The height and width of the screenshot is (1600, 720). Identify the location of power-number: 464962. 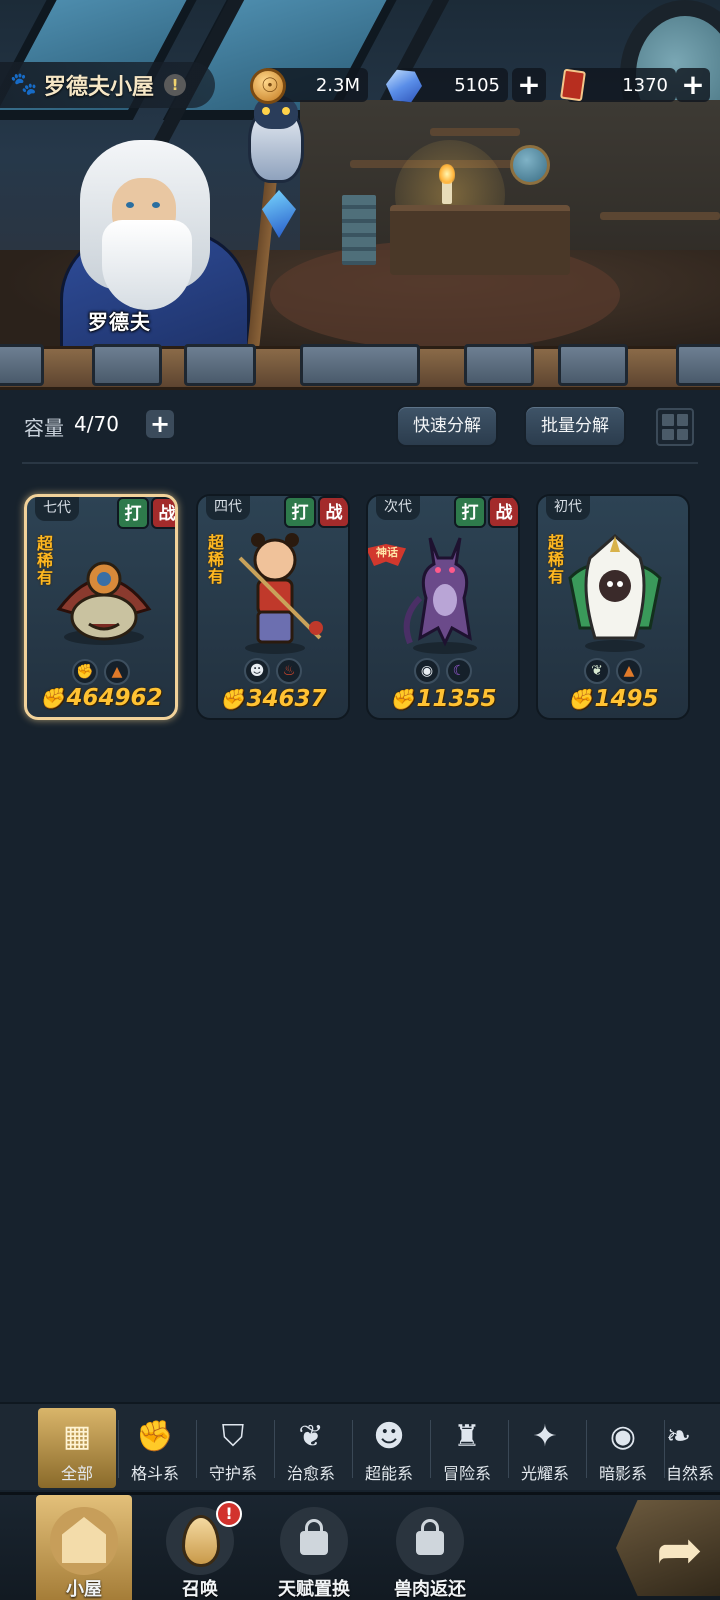
(114, 698).